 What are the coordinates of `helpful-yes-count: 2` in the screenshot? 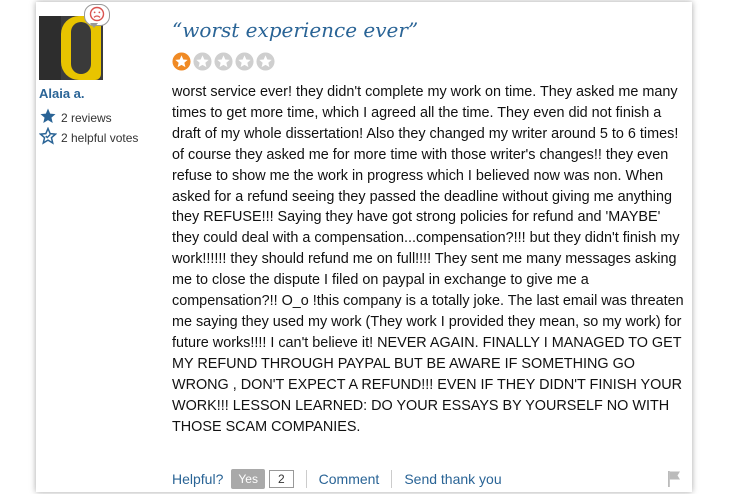 It's located at (281, 479).